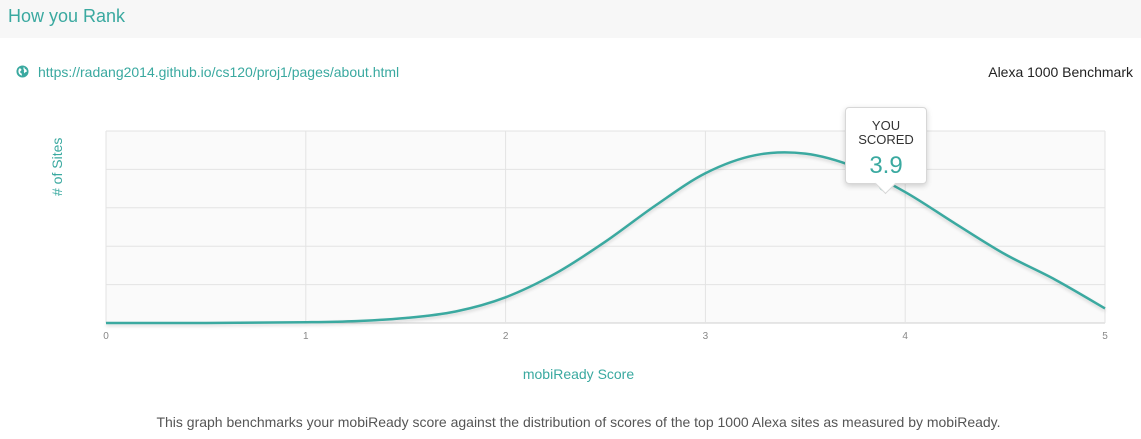  I want to click on score-tooltip: YOU SCORED 3.9, so click(886, 145).